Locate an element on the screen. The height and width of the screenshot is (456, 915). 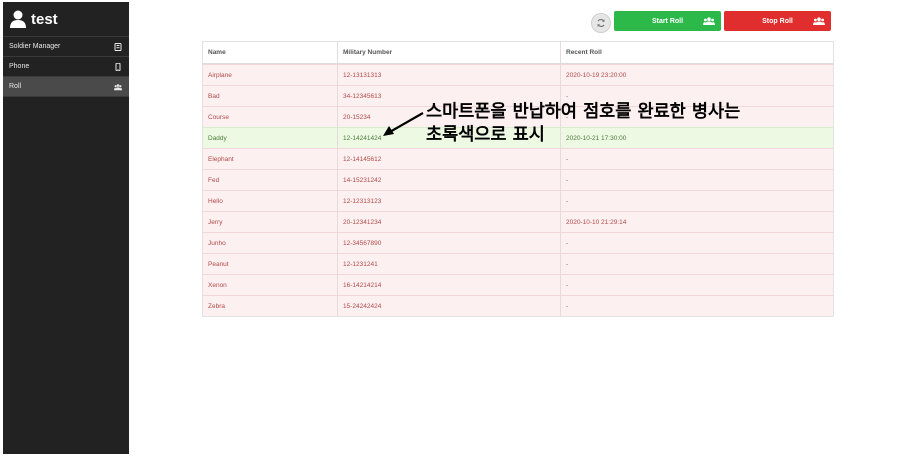
stop-roll-button: Stop Roll is located at coordinates (777, 21).